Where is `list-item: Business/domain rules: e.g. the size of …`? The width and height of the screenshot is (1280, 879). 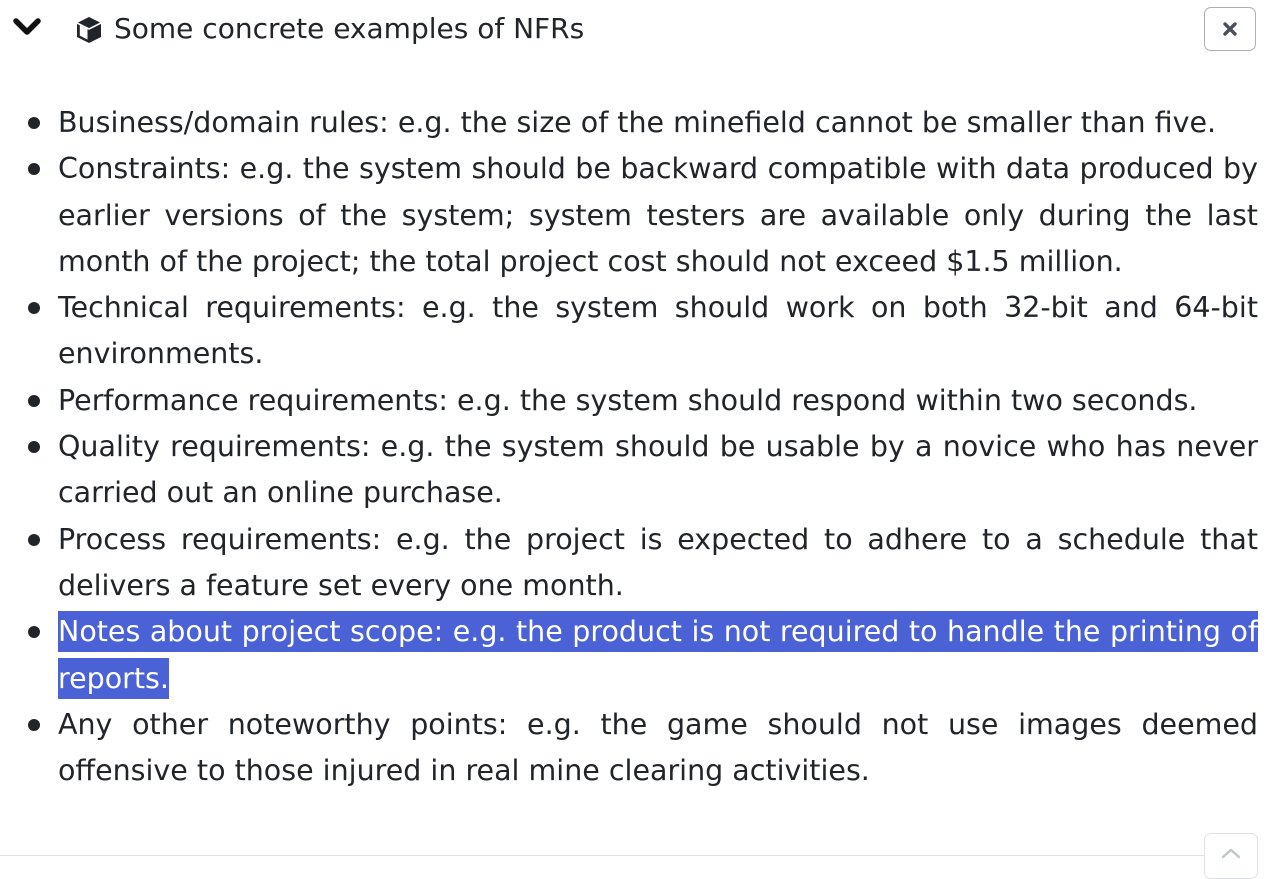 list-item: Business/domain rules: e.g. the size of … is located at coordinates (643, 123).